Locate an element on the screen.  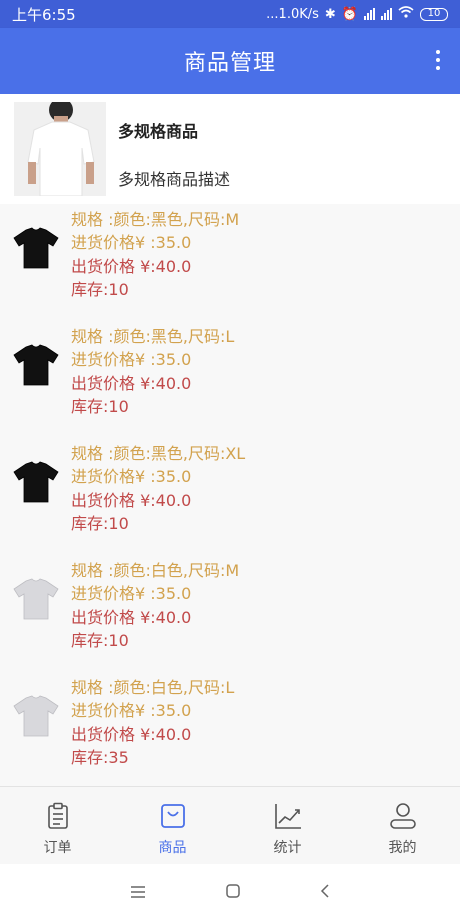
chart-icon is located at coordinates (287, 816).